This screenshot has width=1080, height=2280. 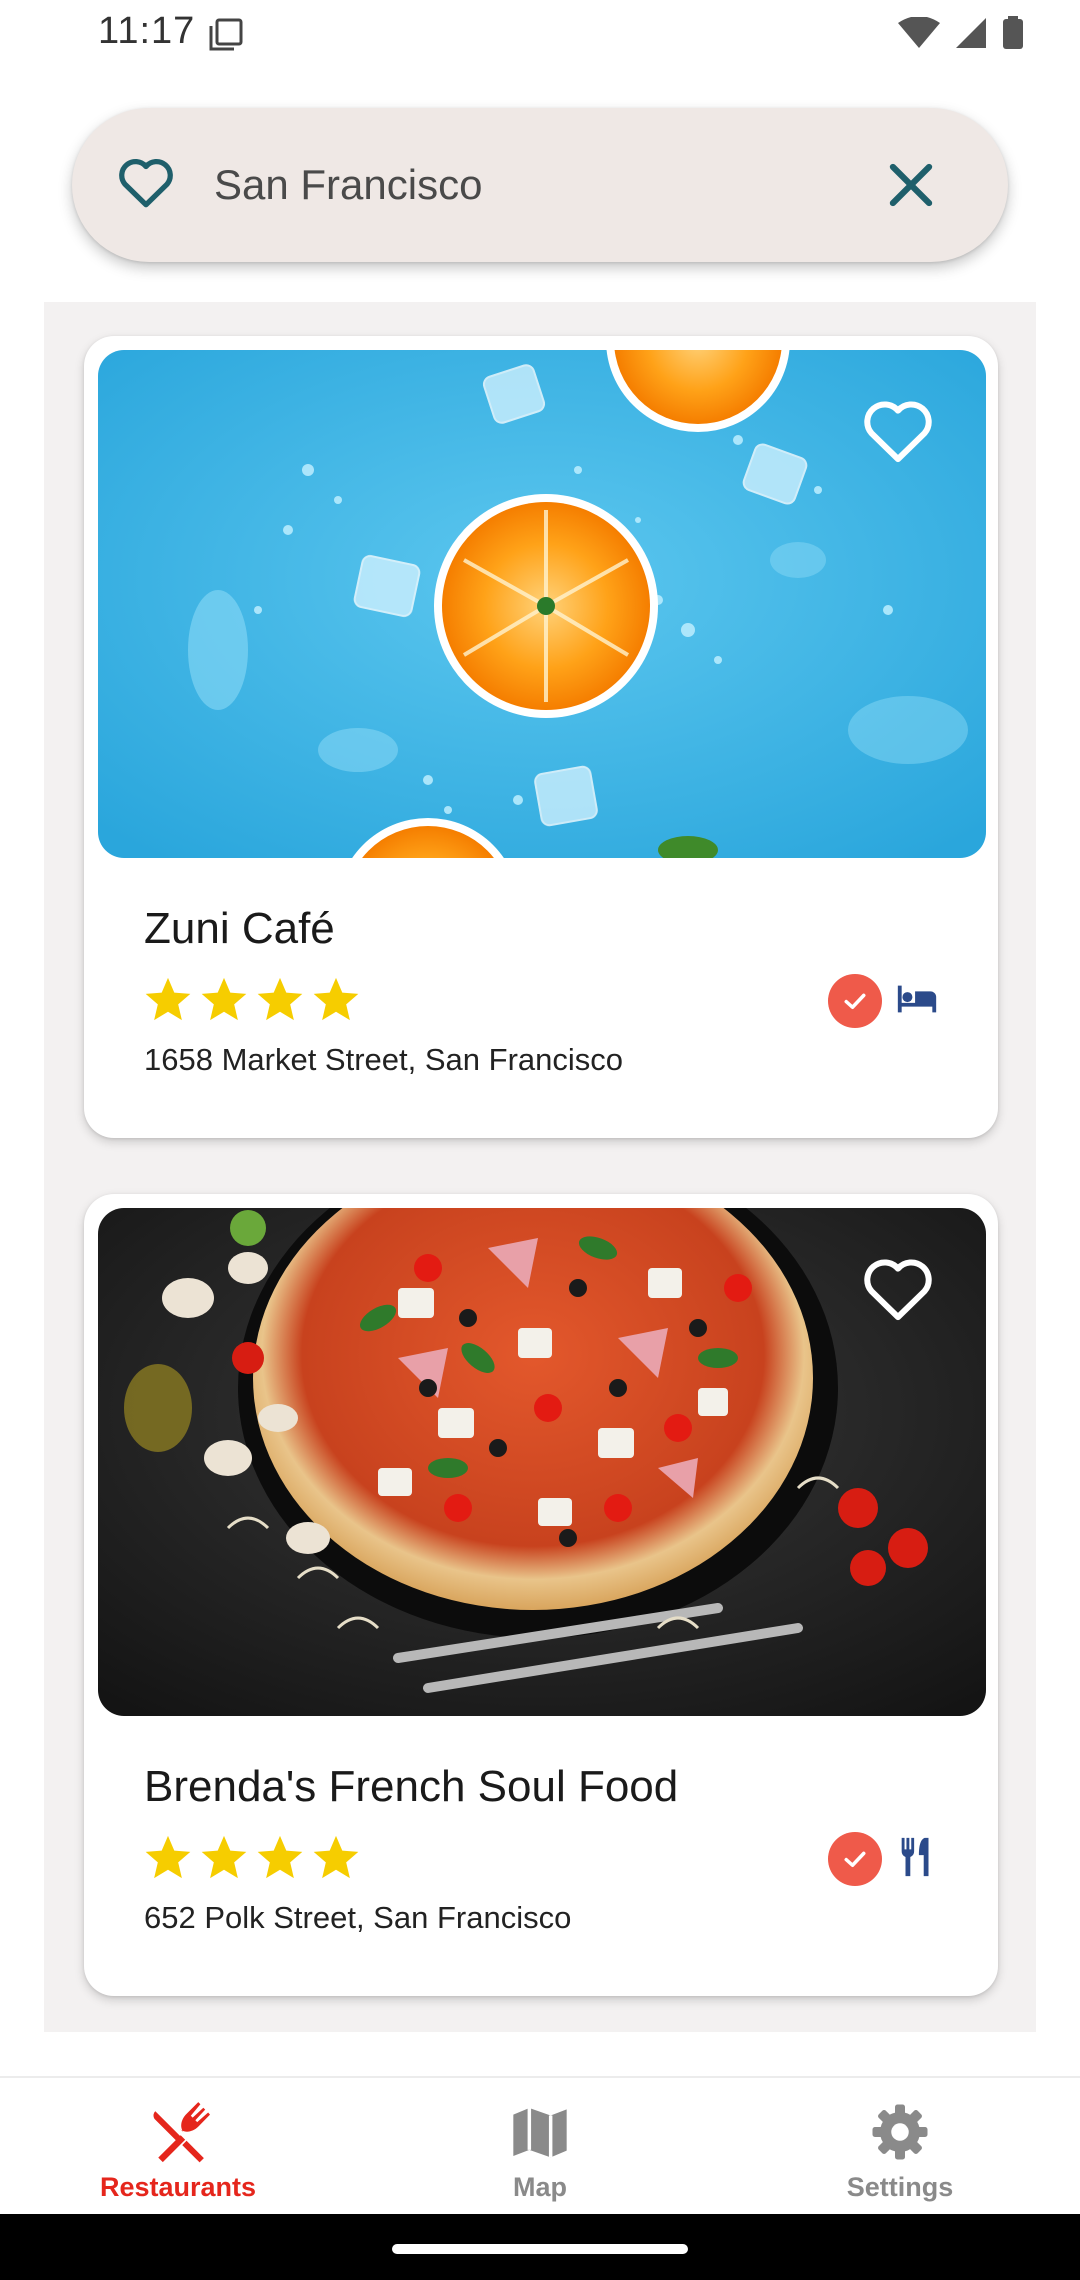 I want to click on battery-icon, so click(x=1013, y=35).